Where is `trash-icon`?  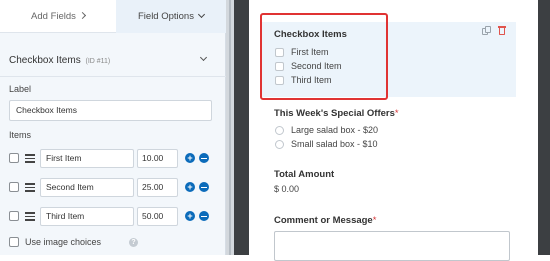 trash-icon is located at coordinates (502, 30).